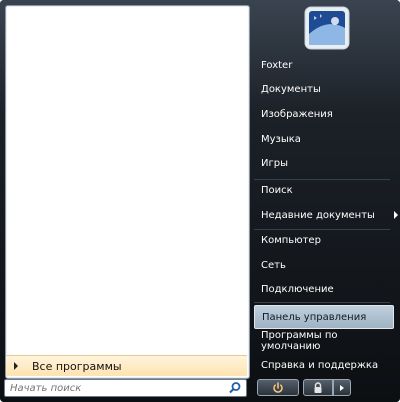 This screenshot has width=400, height=402. I want to click on help-and-support-link: Справка и поддержка, so click(324, 365).